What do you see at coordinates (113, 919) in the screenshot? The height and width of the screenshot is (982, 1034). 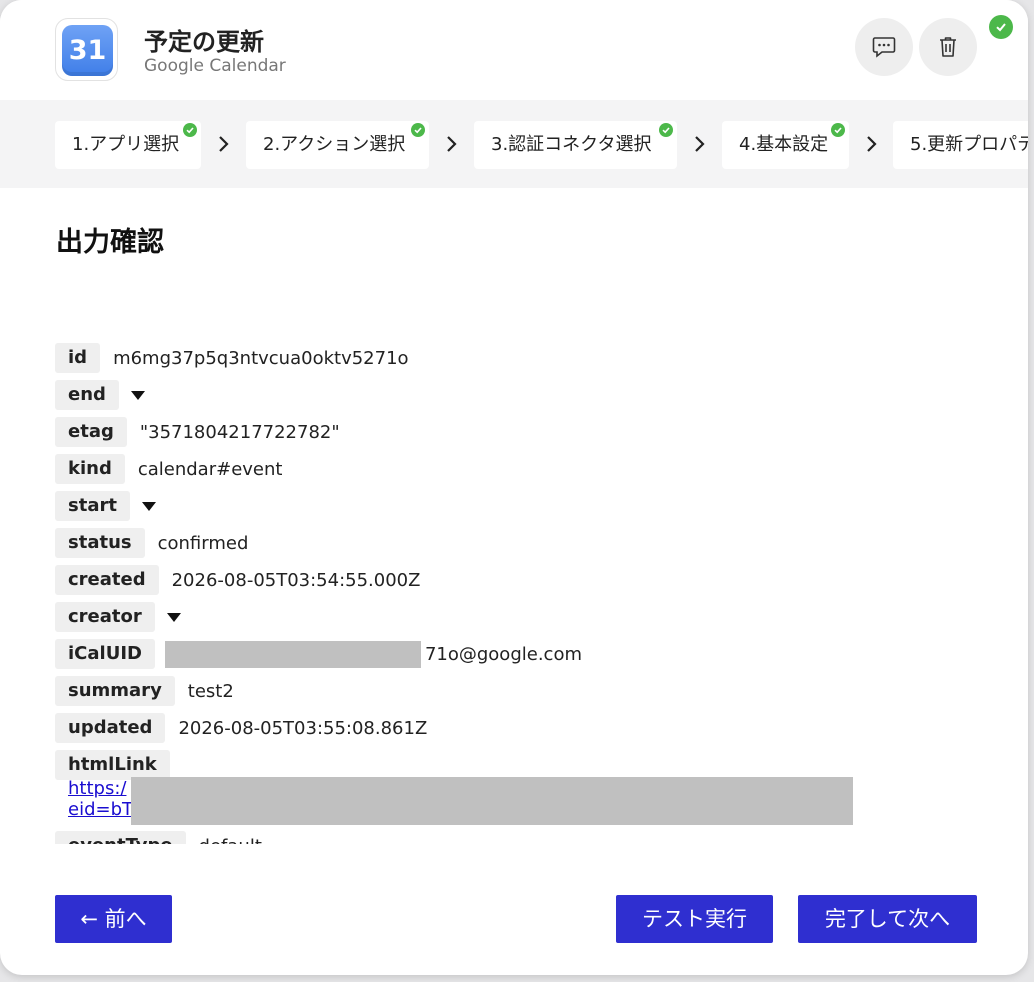 I see `previous-button: ← 前へ` at bounding box center [113, 919].